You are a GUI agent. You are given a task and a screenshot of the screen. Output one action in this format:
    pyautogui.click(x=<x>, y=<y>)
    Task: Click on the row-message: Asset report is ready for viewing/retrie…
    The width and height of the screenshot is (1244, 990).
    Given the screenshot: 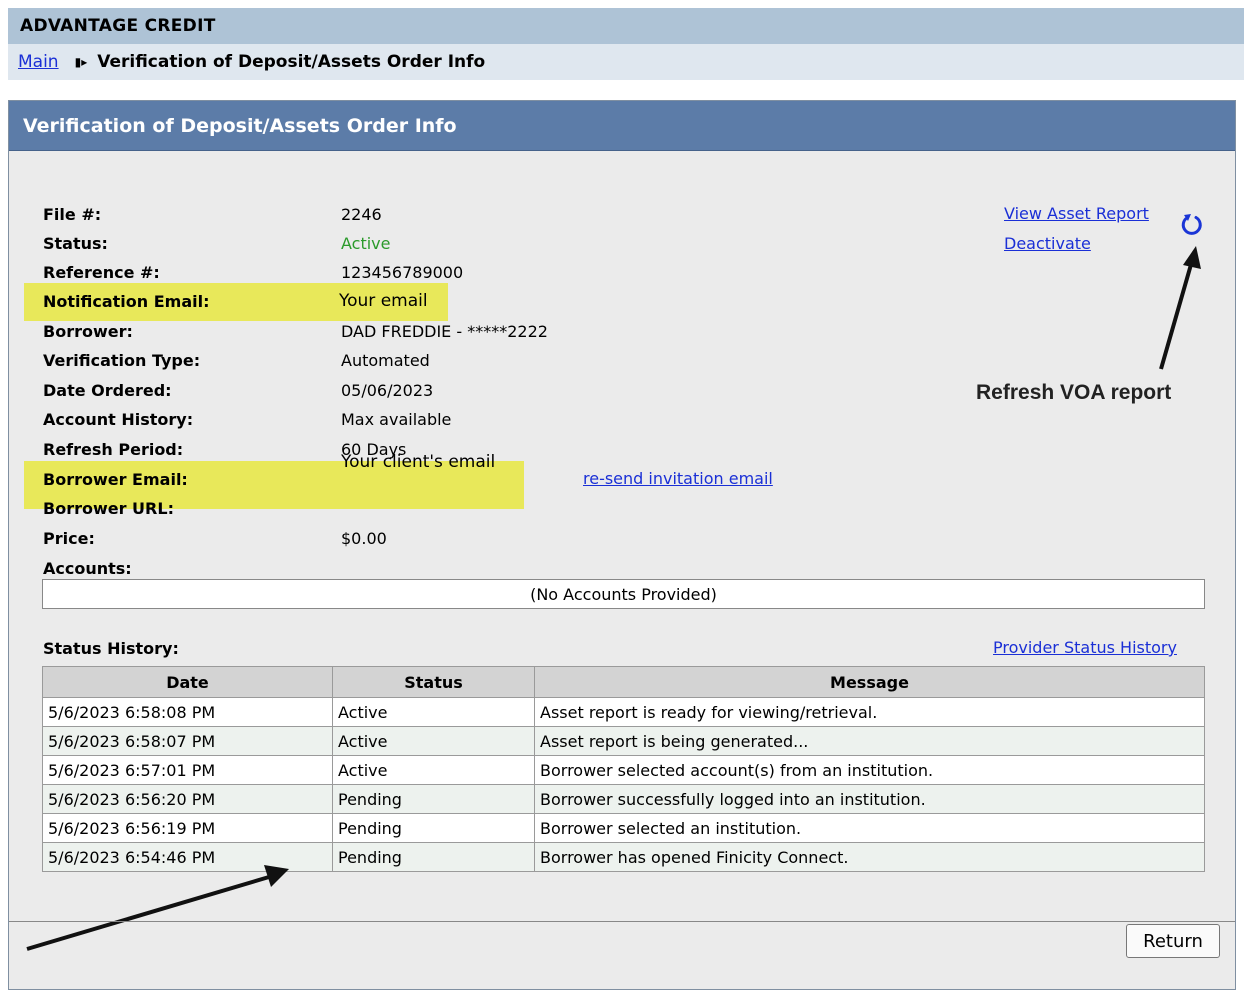 What is the action you would take?
    pyautogui.click(x=869, y=712)
    